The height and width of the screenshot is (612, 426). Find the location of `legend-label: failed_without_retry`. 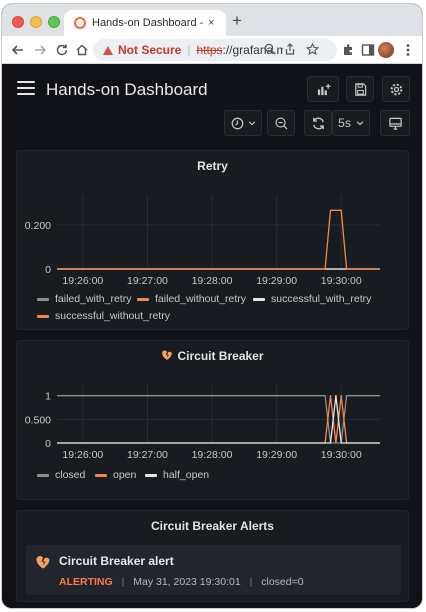

legend-label: failed_without_retry is located at coordinates (201, 299).